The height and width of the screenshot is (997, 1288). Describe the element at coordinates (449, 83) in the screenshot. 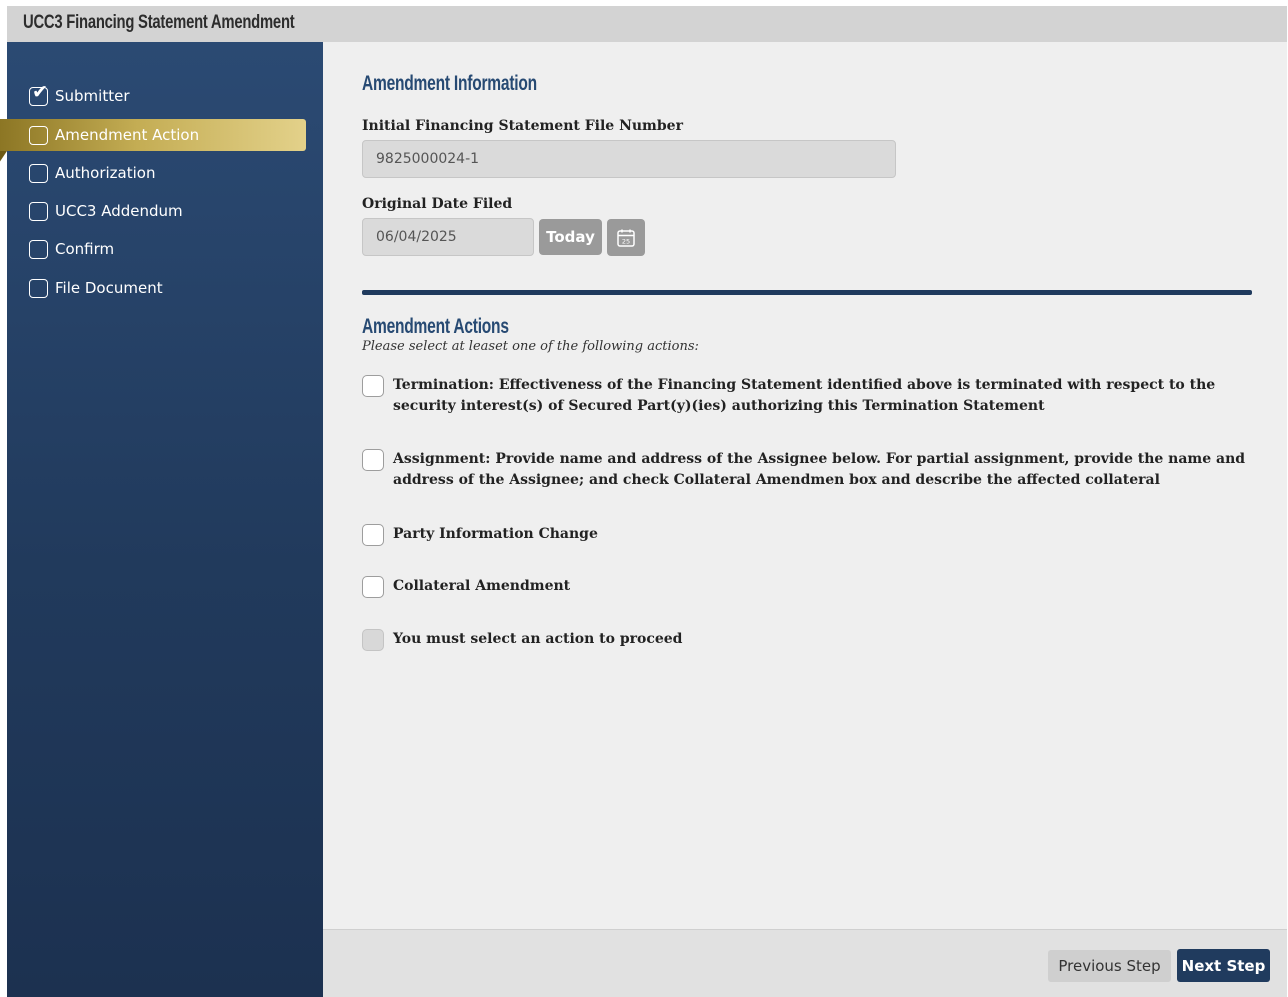

I see `amendment-information-heading: Amendment Information` at that location.